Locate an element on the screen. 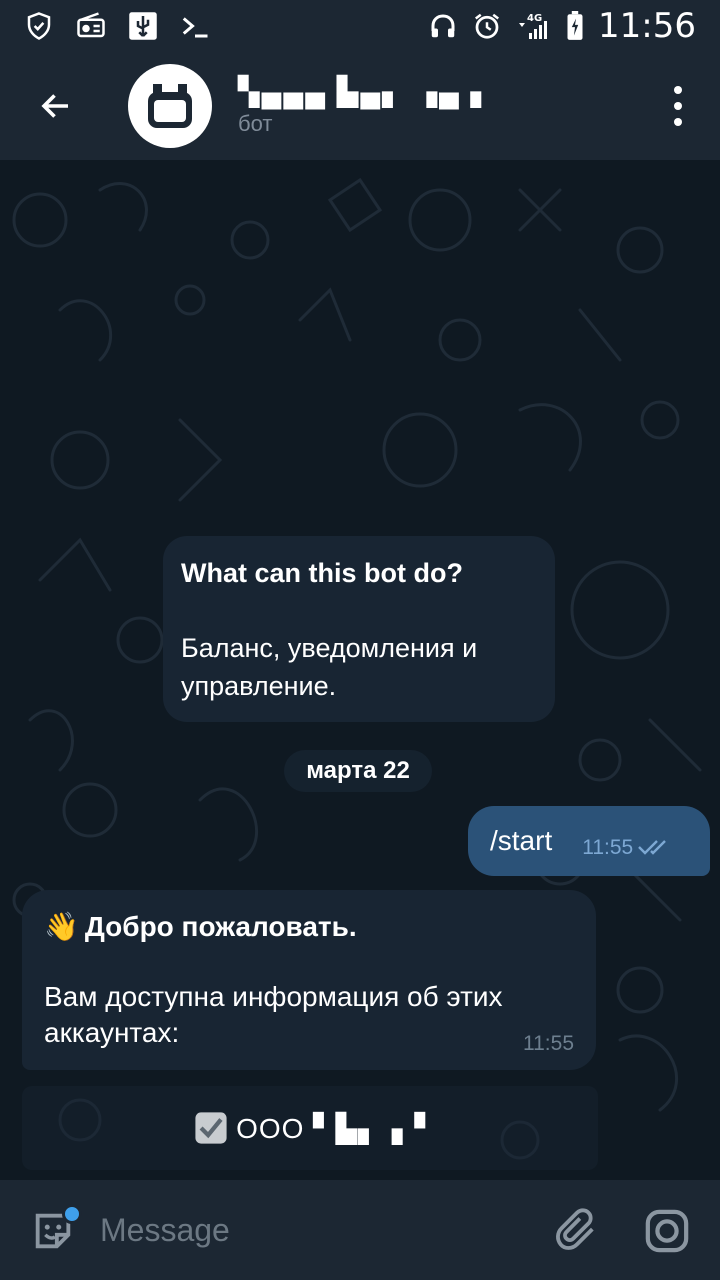 This screenshot has width=720, height=1280. battery-icon is located at coordinates (575, 25).